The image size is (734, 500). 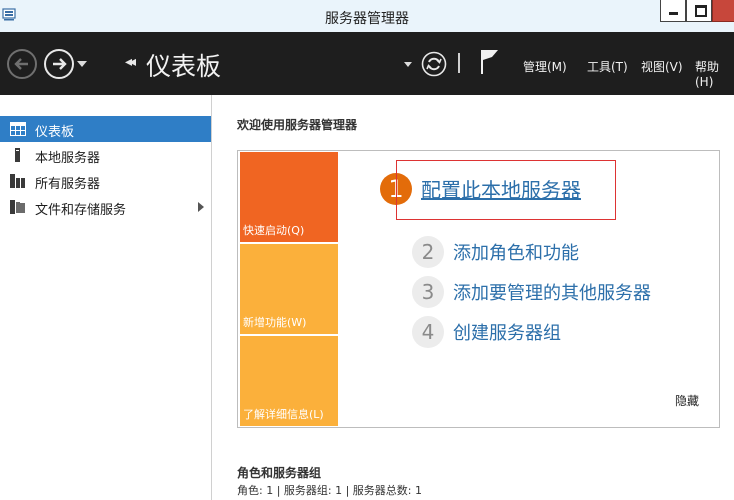 What do you see at coordinates (18, 129) in the screenshot?
I see `dashboard-icon` at bounding box center [18, 129].